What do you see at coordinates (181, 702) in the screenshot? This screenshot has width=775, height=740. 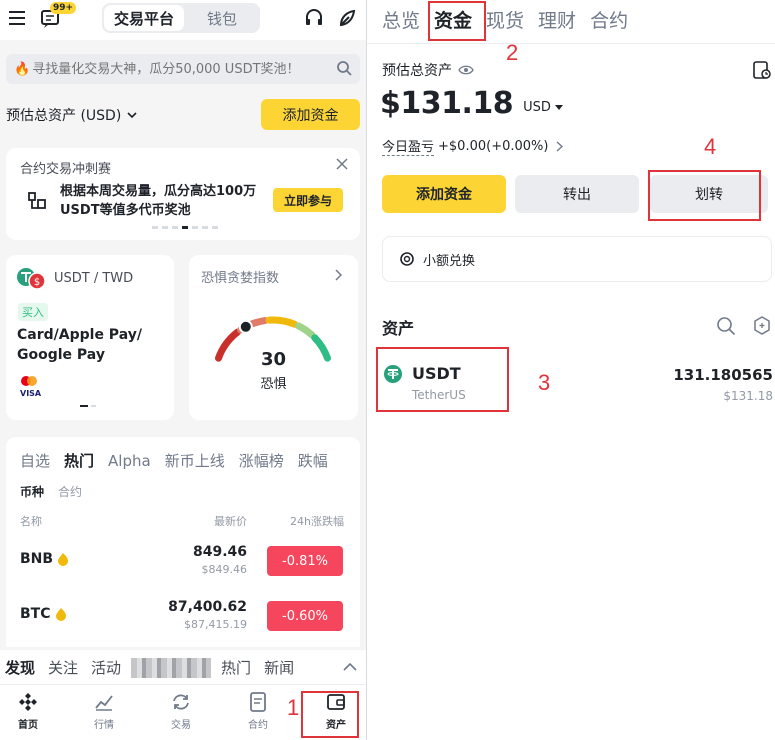 I see `trade-swap-icon` at bounding box center [181, 702].